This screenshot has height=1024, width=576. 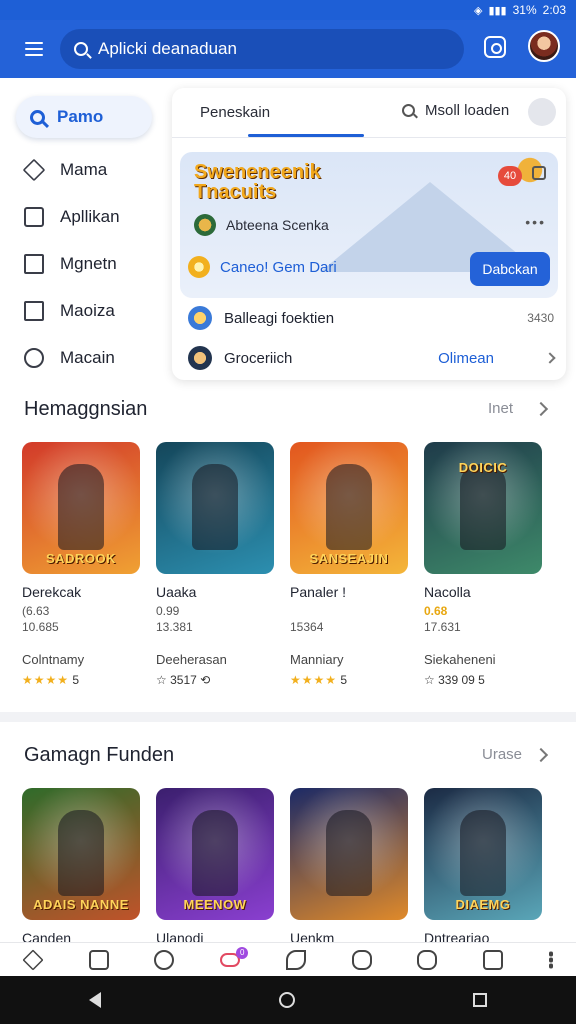 I want to click on nav-item-mgnetn: Mgnetn, so click(x=86, y=263).